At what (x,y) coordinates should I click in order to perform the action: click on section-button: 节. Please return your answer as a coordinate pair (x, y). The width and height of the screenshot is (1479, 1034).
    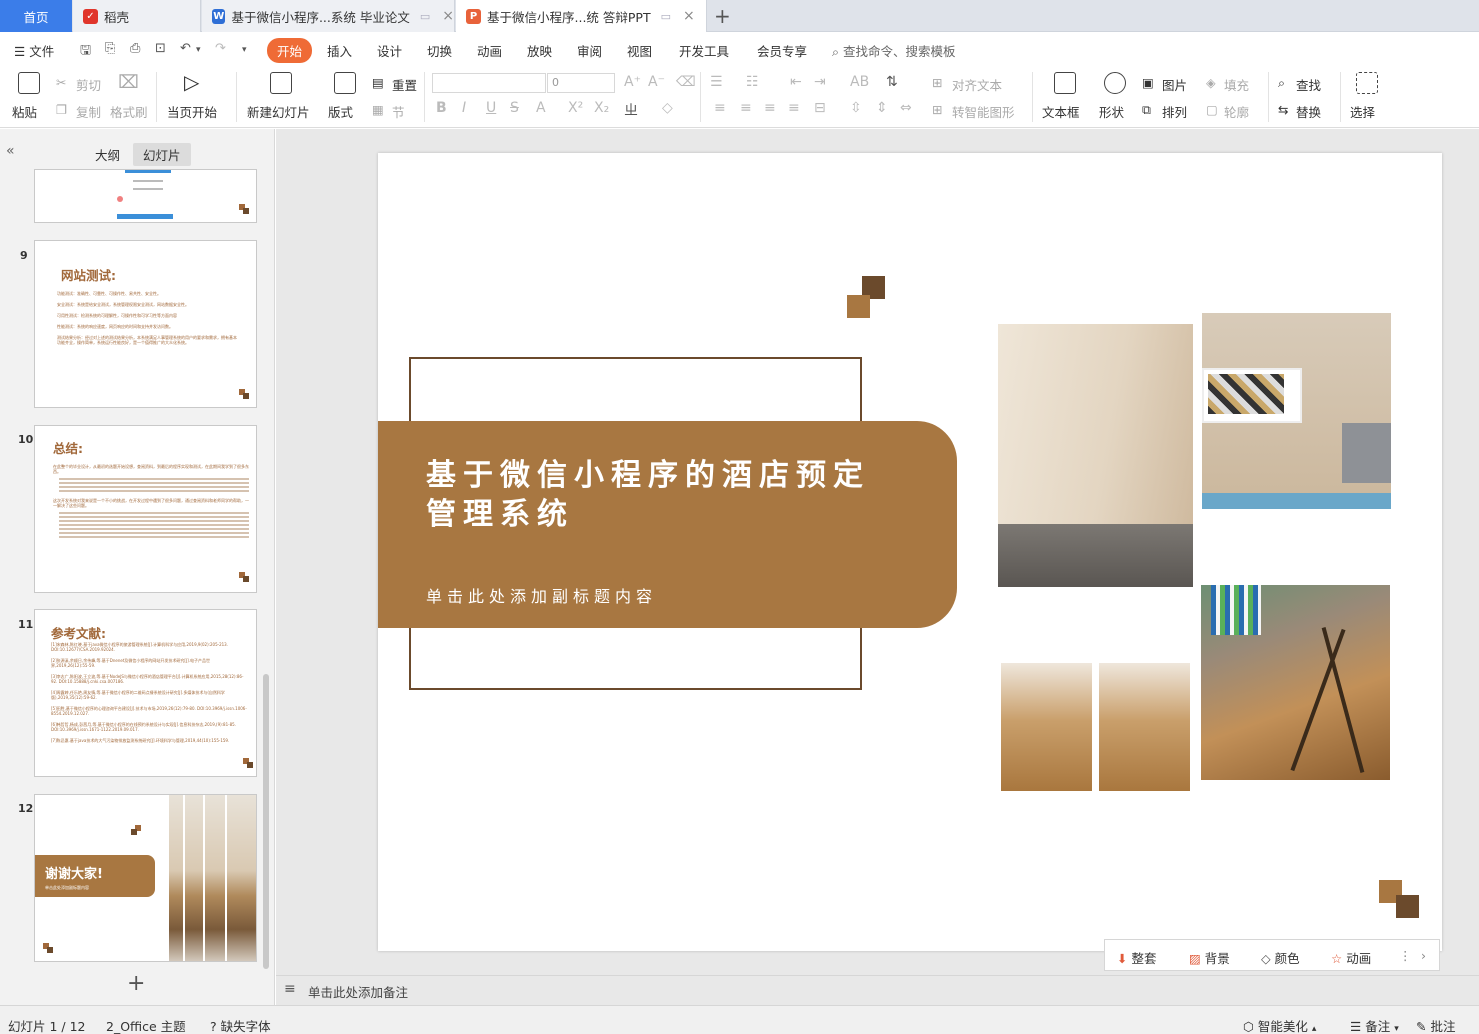
    Looking at the image, I should click on (398, 111).